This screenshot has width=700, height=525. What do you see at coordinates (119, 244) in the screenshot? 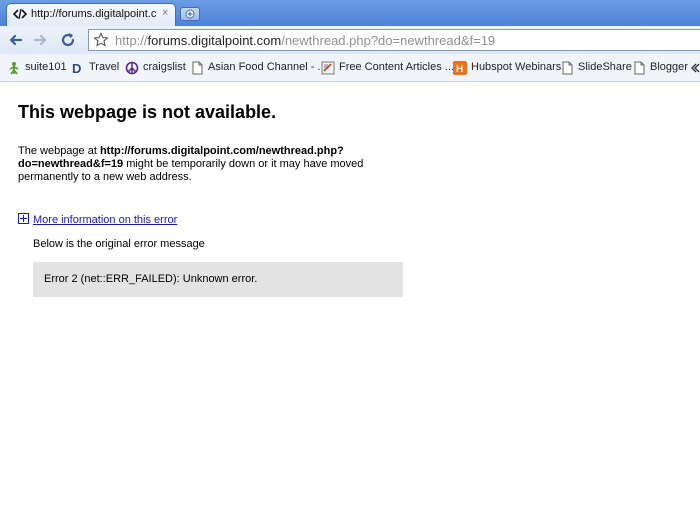
I see `original-error-label: Below is the original error message` at bounding box center [119, 244].